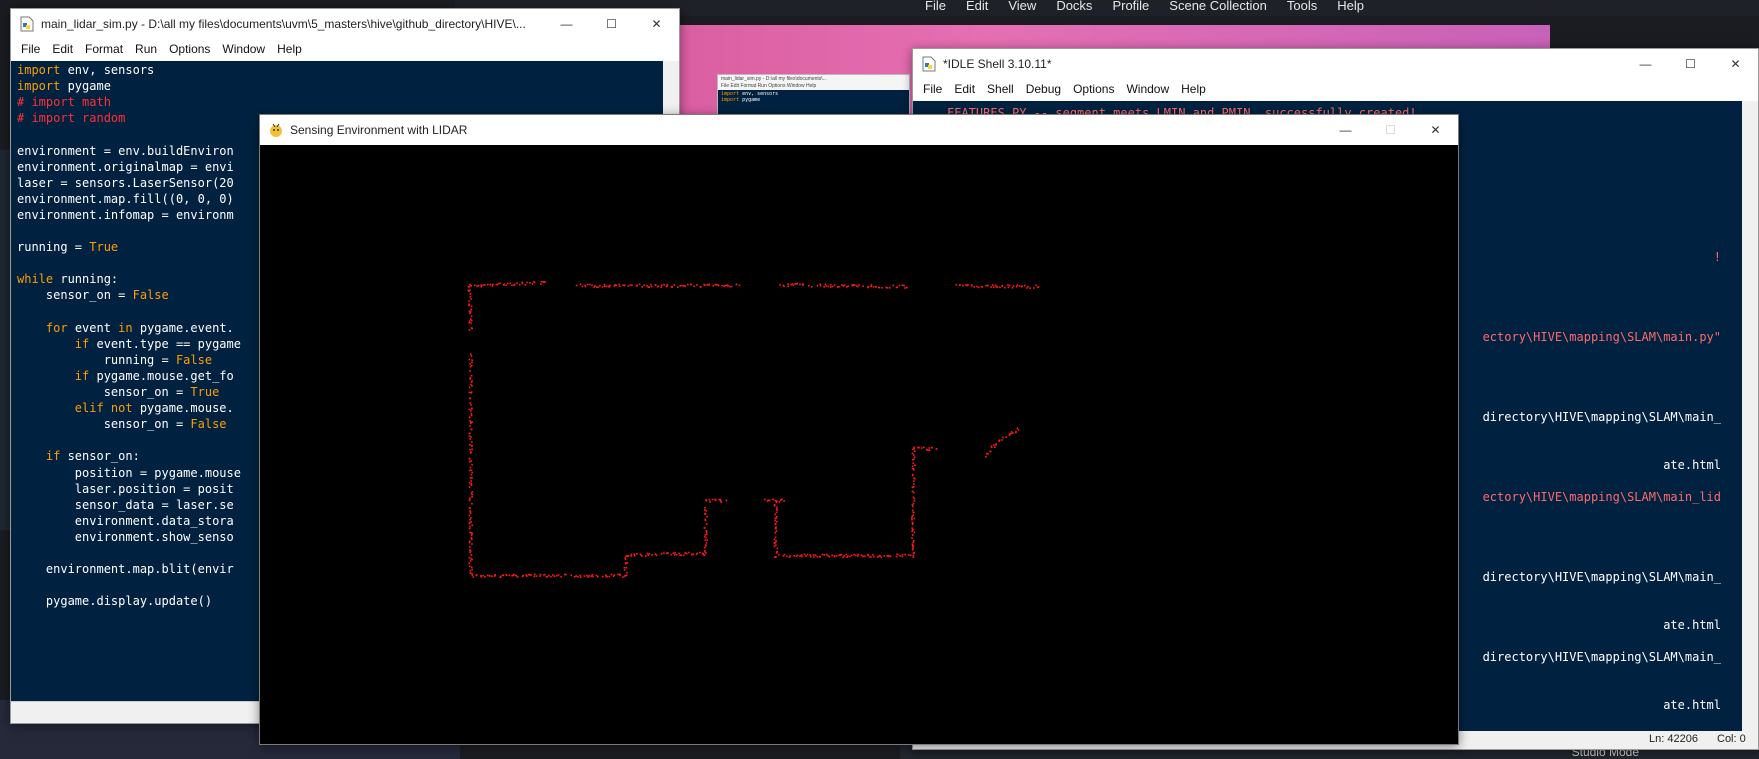 This screenshot has height=759, width=1759. What do you see at coordinates (935, 6) in the screenshot?
I see `obs-menu-item: File` at bounding box center [935, 6].